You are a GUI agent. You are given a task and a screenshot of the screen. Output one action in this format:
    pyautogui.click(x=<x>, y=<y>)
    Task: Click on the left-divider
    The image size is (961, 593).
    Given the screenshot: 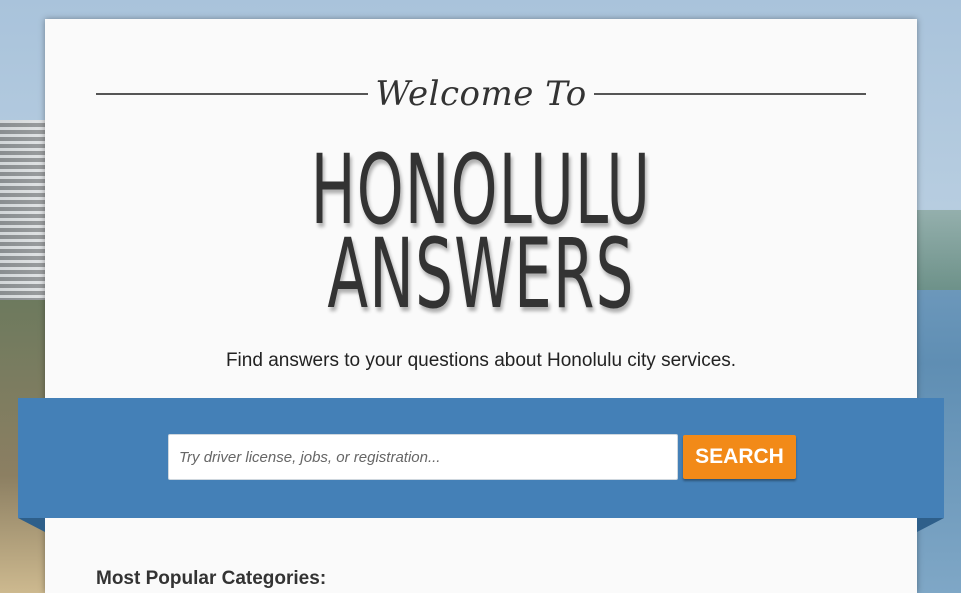 What is the action you would take?
    pyautogui.click(x=232, y=94)
    